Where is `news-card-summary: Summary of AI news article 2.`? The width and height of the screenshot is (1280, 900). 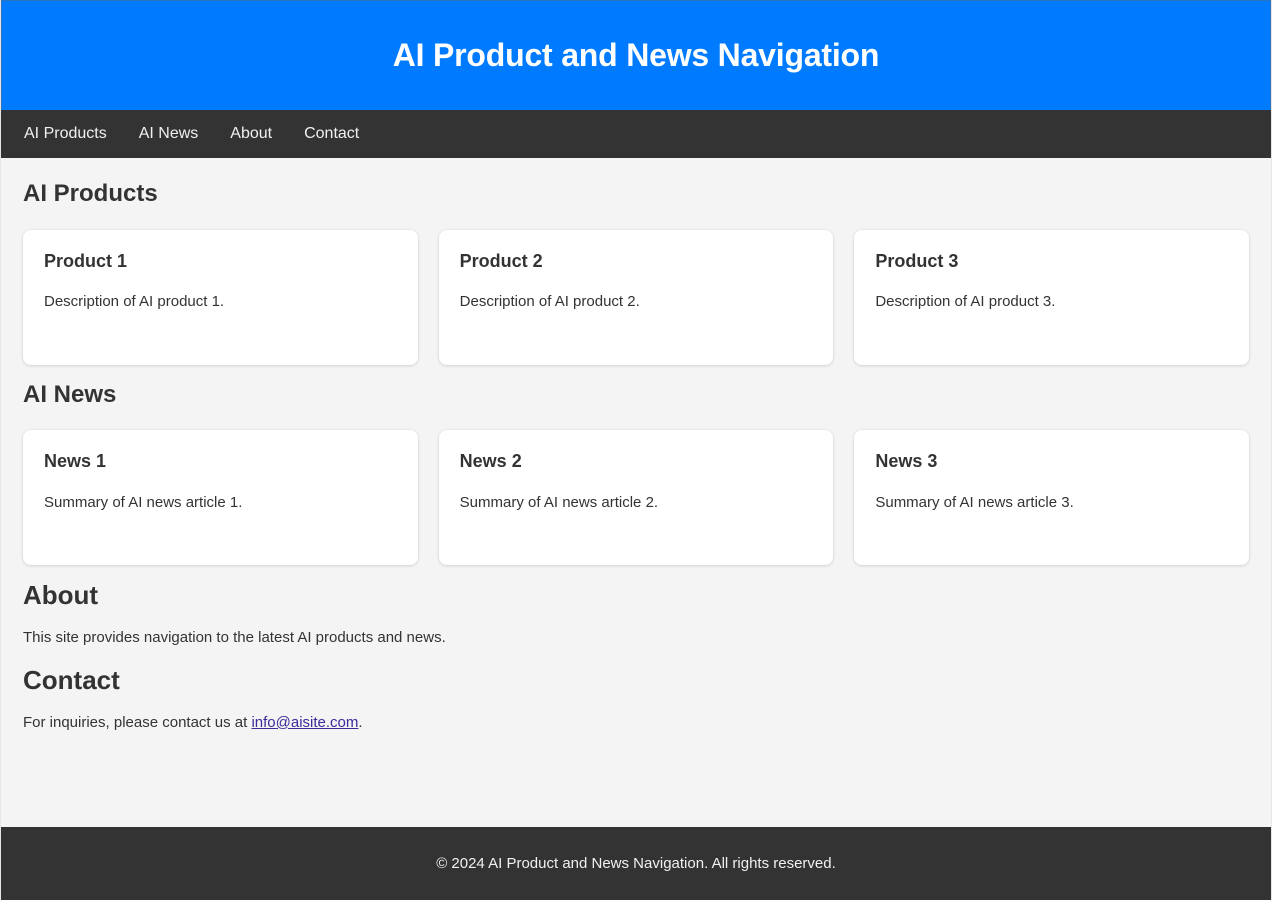
news-card-summary: Summary of AI news article 2. is located at coordinates (559, 502).